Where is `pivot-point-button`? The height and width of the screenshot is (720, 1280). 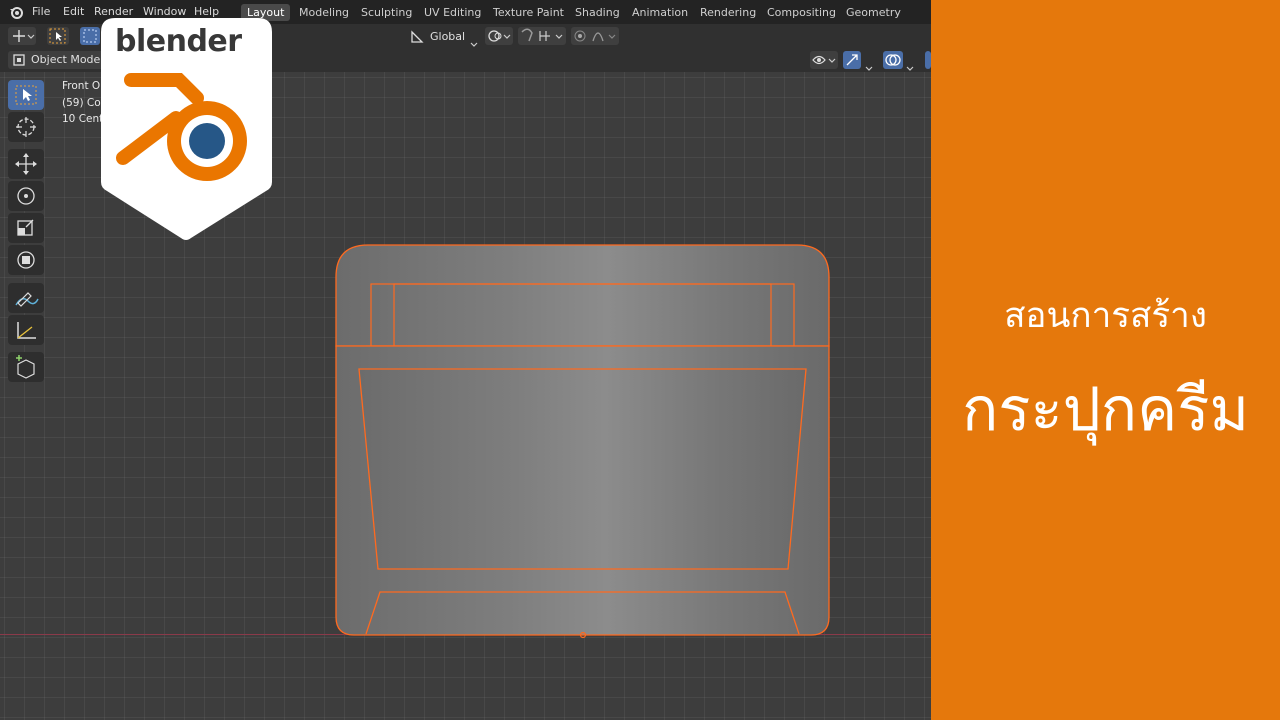
pivot-point-button is located at coordinates (499, 36).